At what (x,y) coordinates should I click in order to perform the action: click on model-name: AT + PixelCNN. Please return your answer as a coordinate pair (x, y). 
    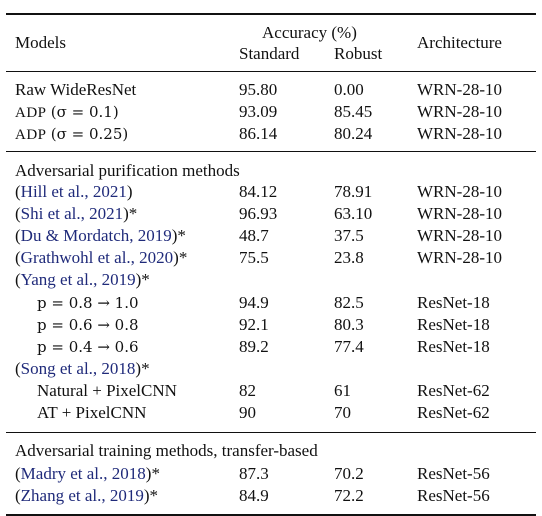
    Looking at the image, I should click on (92, 412).